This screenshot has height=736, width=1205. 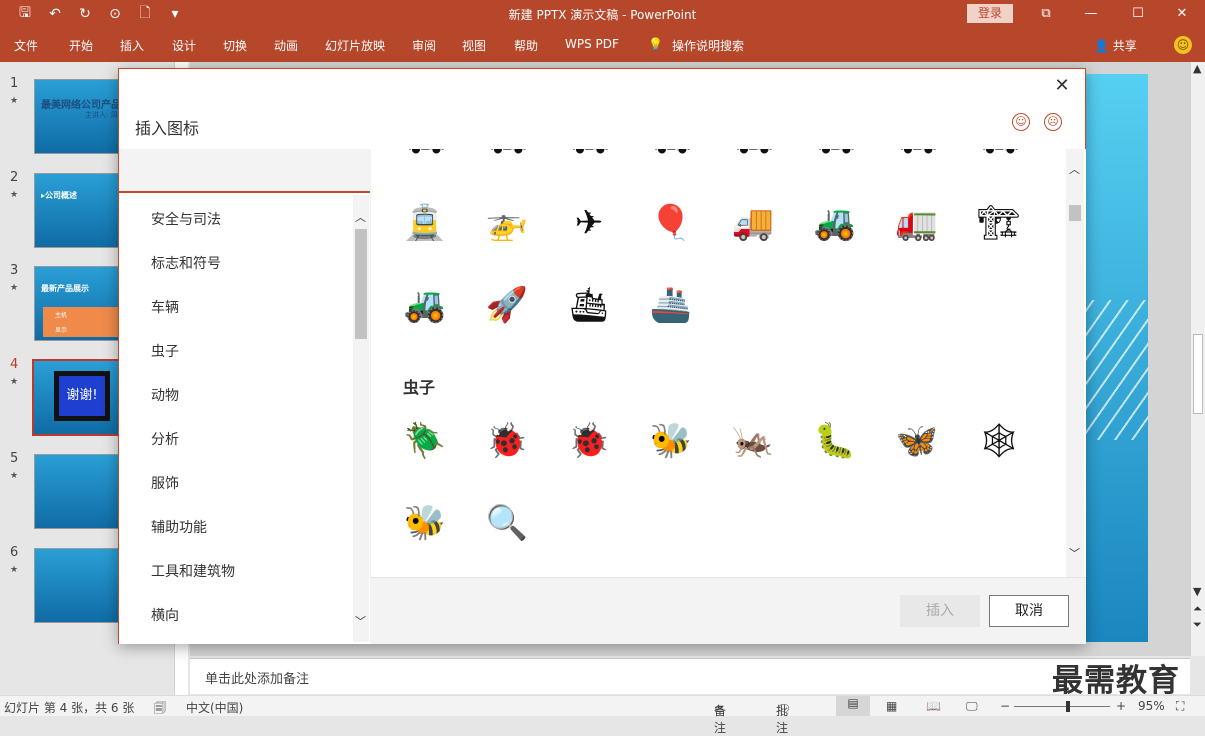 I want to click on tab-home: 开始, so click(x=81, y=45).